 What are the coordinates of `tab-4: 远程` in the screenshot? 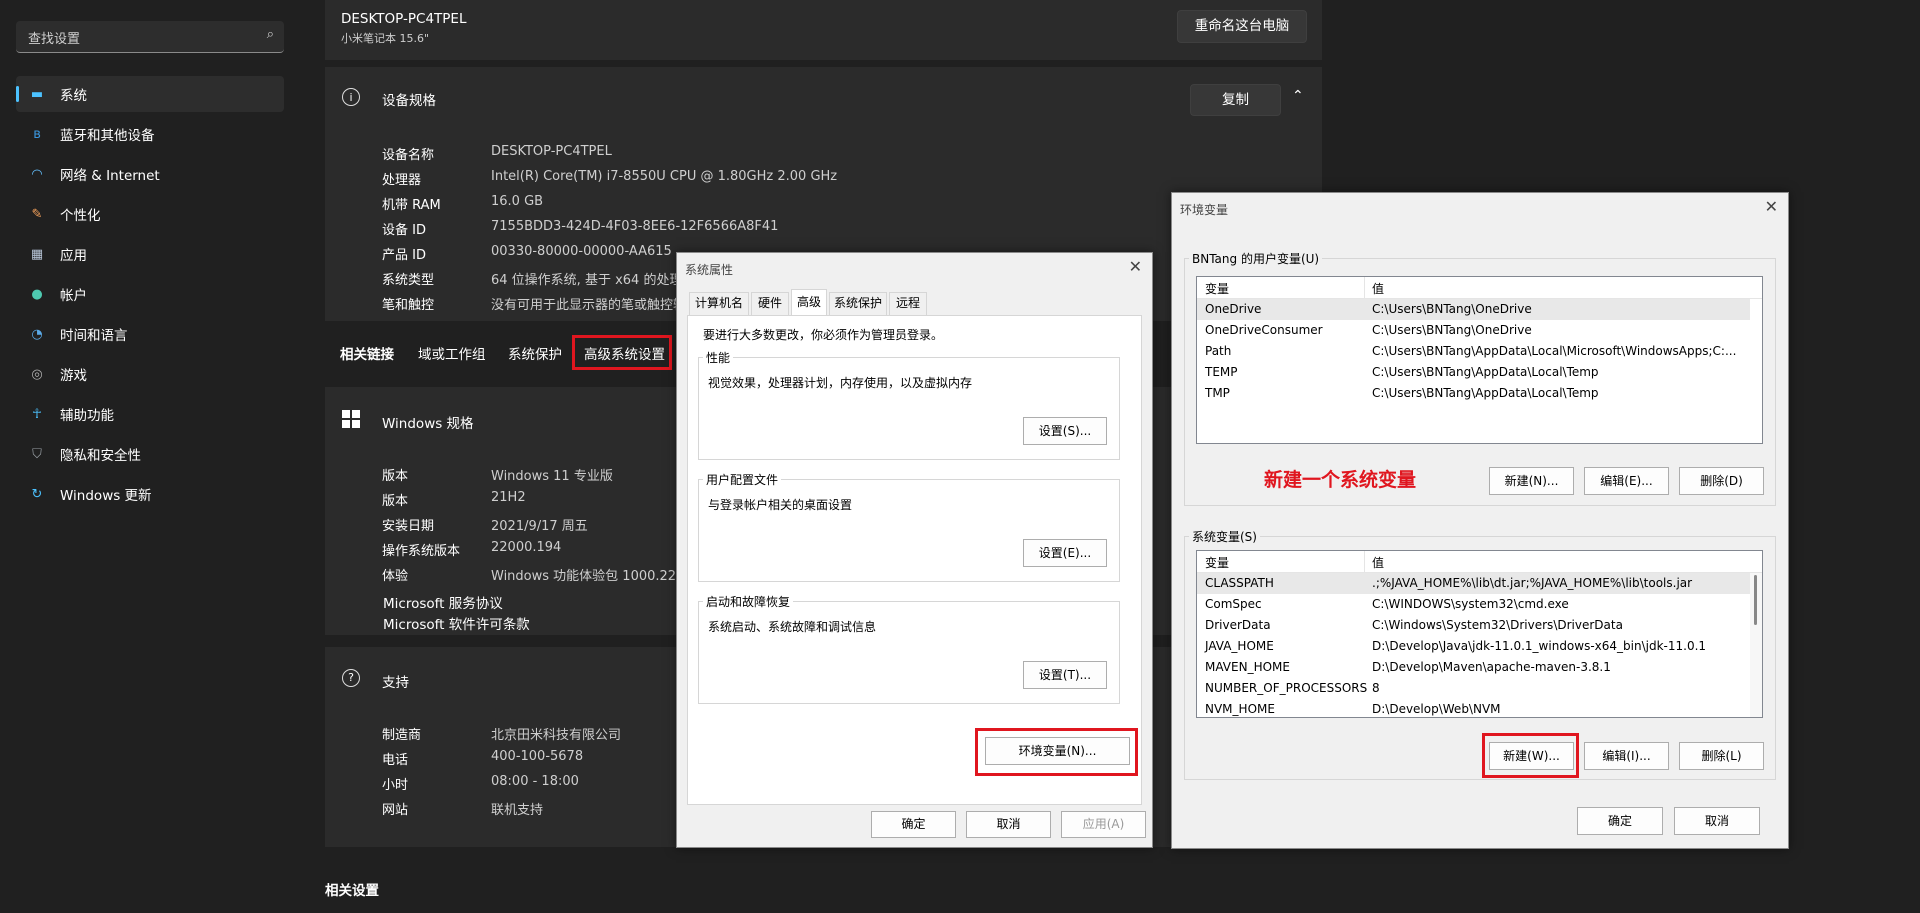 It's located at (908, 303).